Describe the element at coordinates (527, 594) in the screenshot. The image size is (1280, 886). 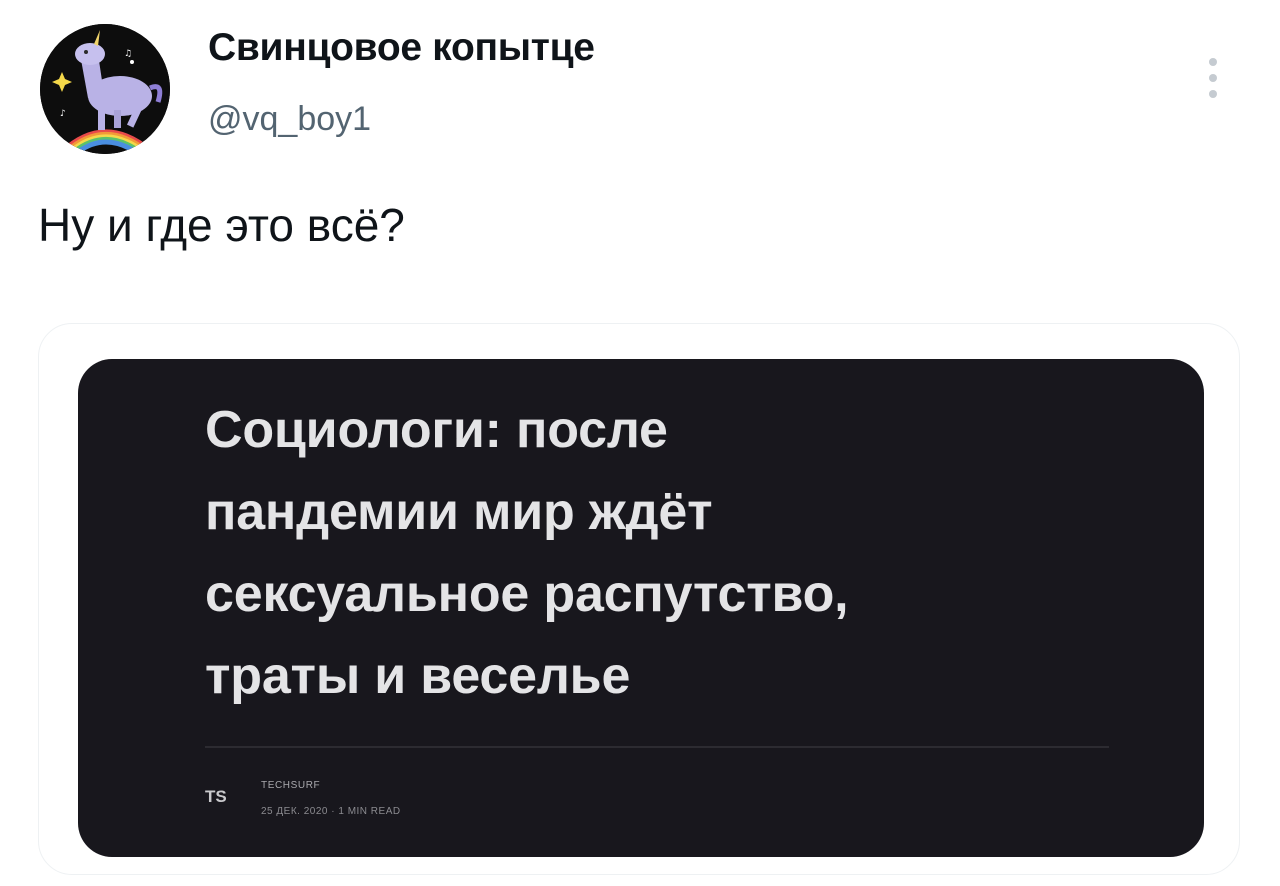
I see `headline-line: сексуальное распутство,` at that location.